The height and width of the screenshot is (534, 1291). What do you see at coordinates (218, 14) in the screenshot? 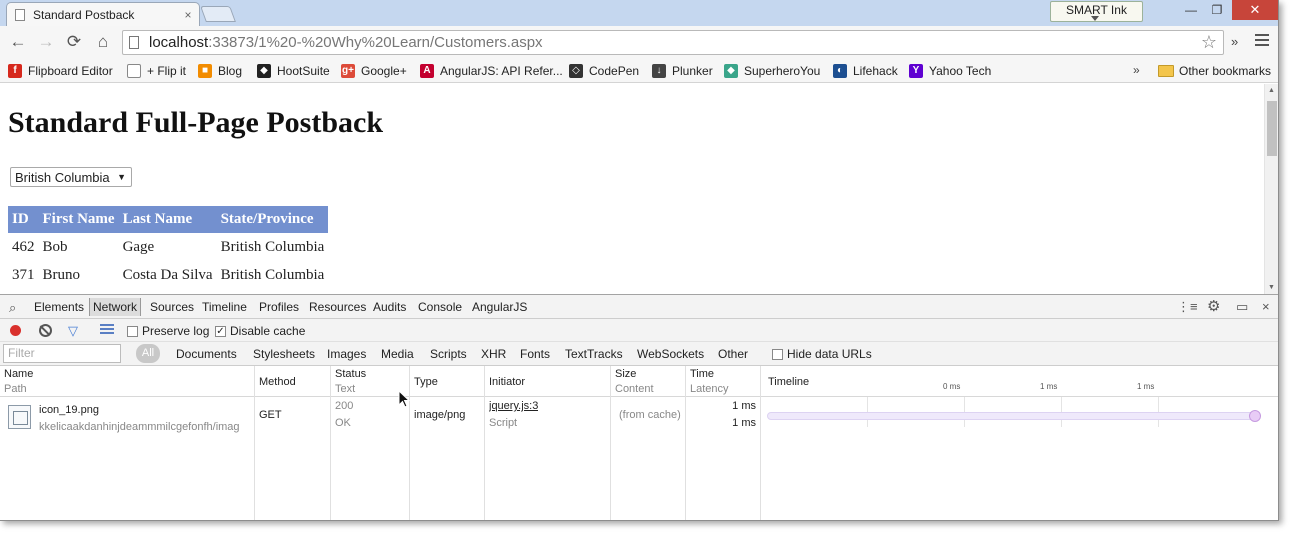
I see `new-tab-button` at bounding box center [218, 14].